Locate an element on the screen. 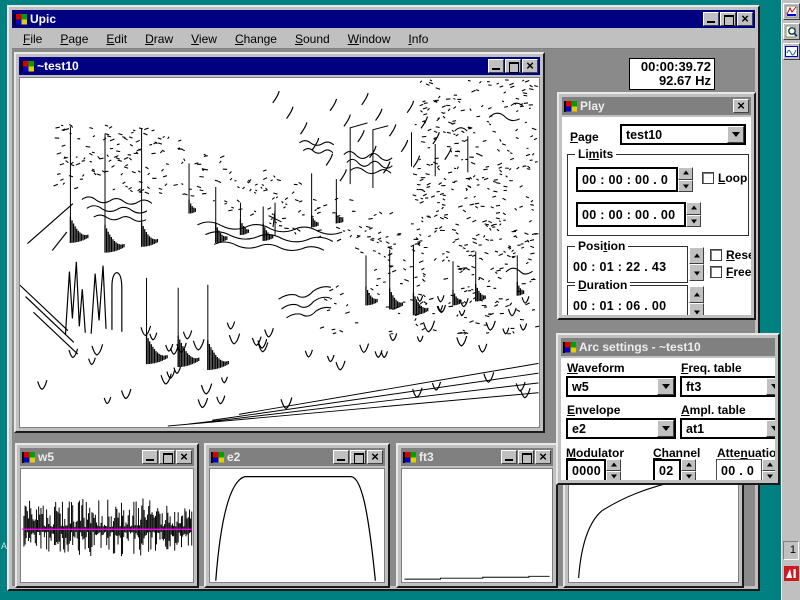  score-window-icon is located at coordinates (27, 66).